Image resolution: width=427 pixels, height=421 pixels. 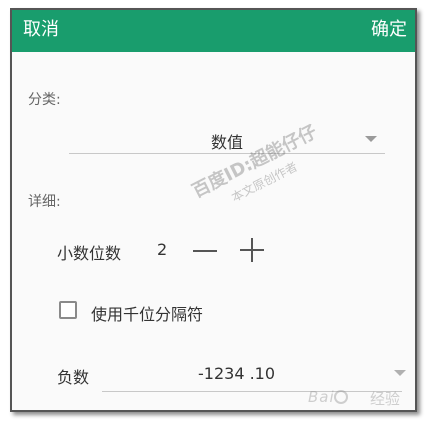 I want to click on negative-number-selected-value: -1234 .10, so click(x=237, y=373).